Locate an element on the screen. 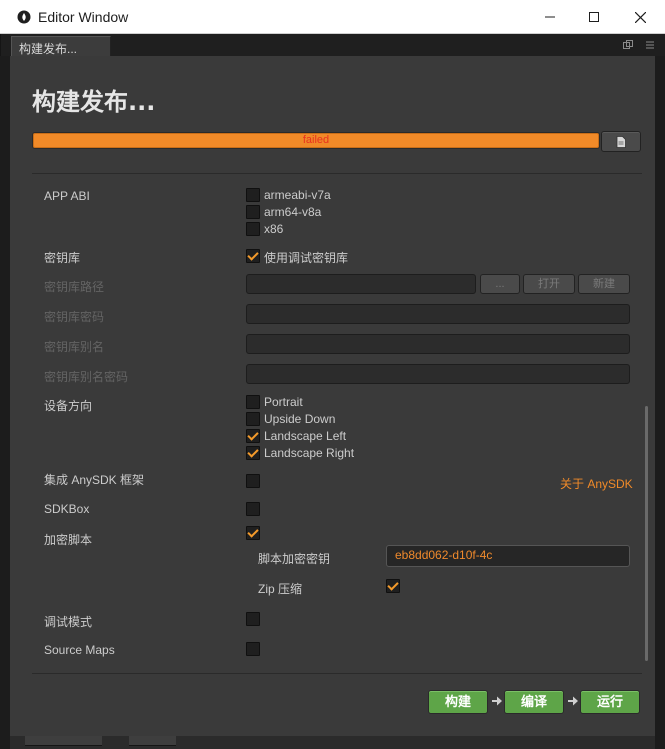  compile-button: 编译 is located at coordinates (534, 702).